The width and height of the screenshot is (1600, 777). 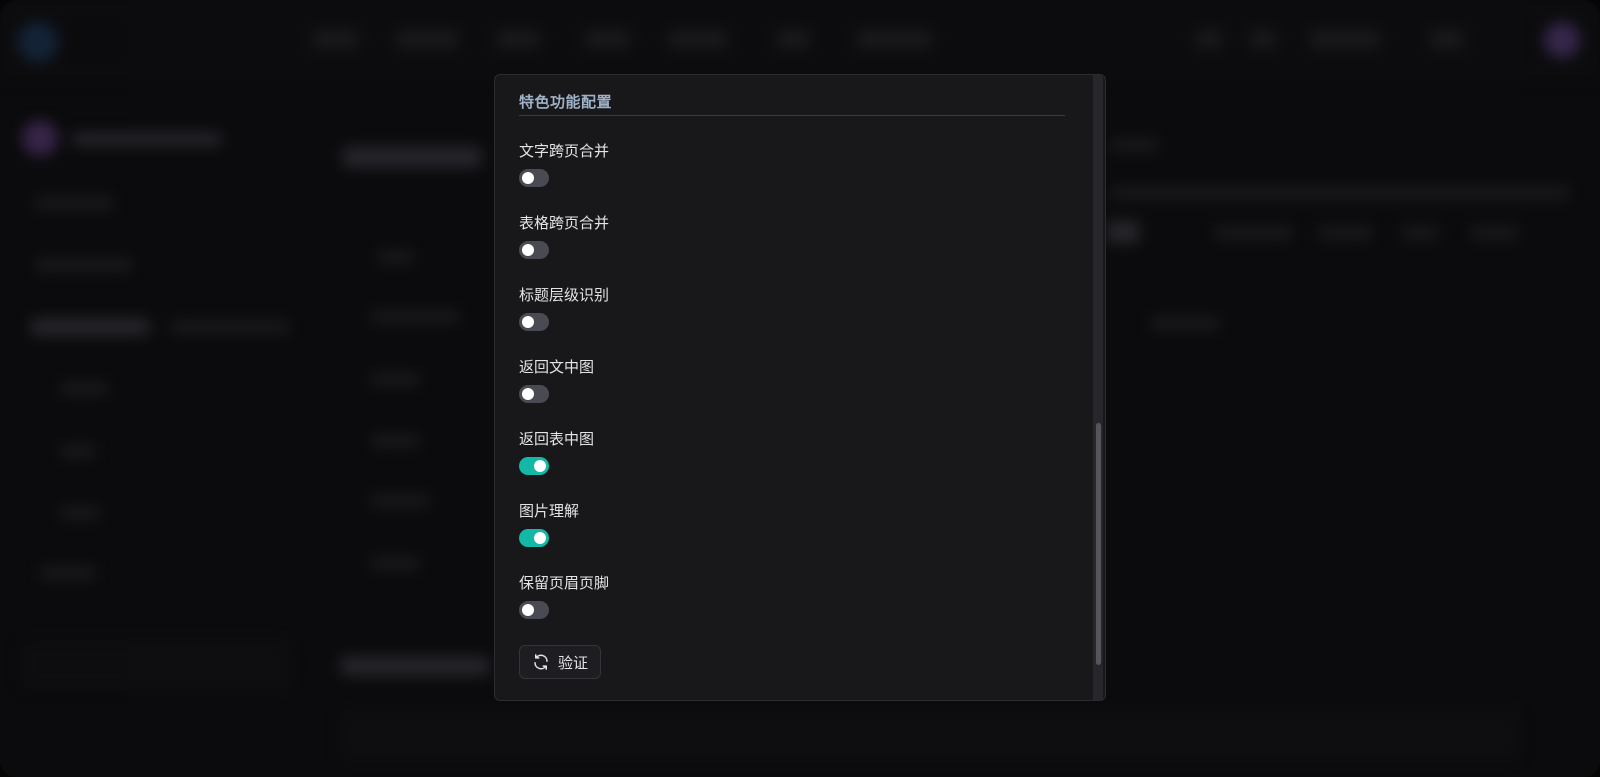 What do you see at coordinates (719, 603) in the screenshot?
I see `option-keep-header-footer: 保留页眉页脚` at bounding box center [719, 603].